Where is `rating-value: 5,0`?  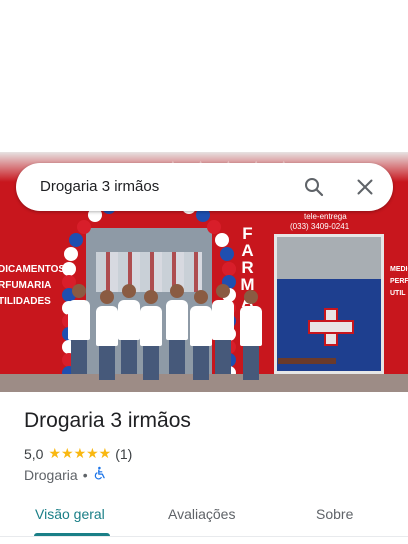 rating-value: 5,0 is located at coordinates (34, 453).